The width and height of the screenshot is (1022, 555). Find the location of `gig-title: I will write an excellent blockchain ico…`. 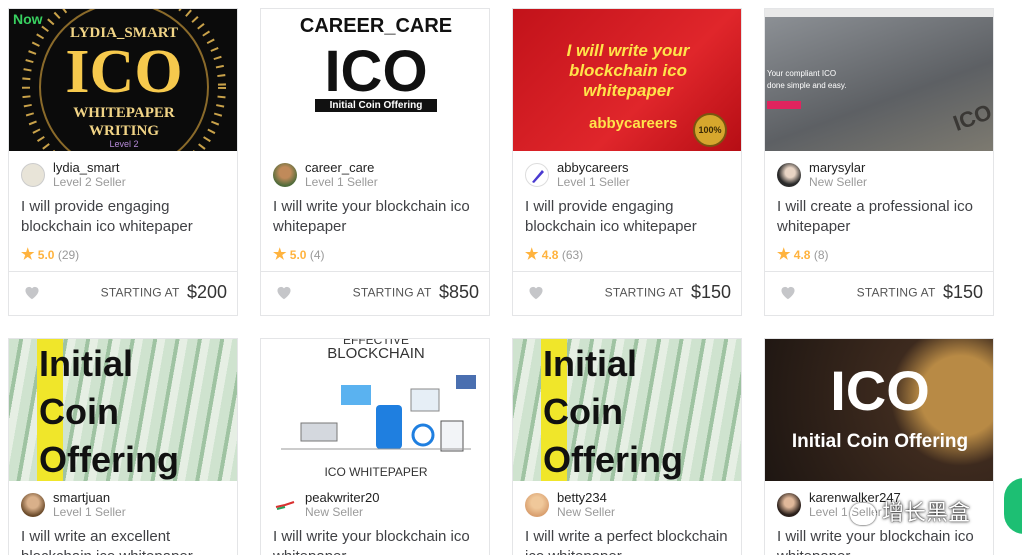

gig-title: I will write an excellent blockchain ico… is located at coordinates (126, 541).